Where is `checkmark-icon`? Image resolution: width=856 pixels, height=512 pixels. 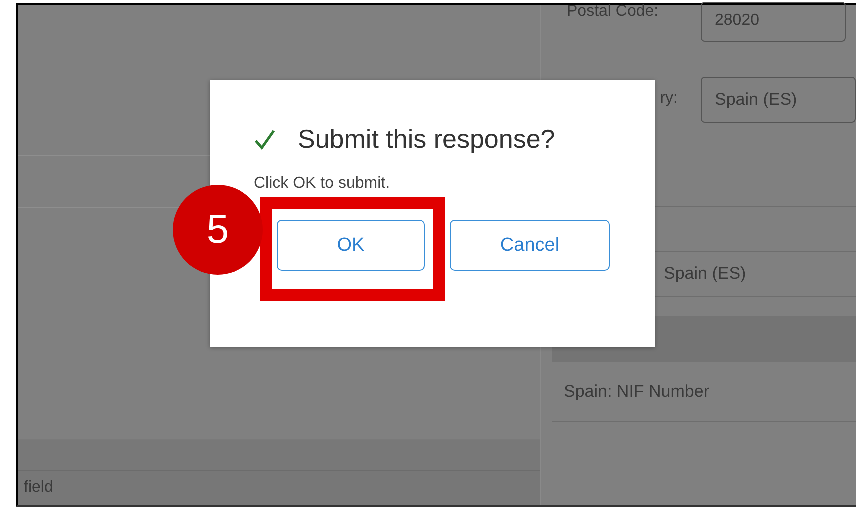 checkmark-icon is located at coordinates (265, 139).